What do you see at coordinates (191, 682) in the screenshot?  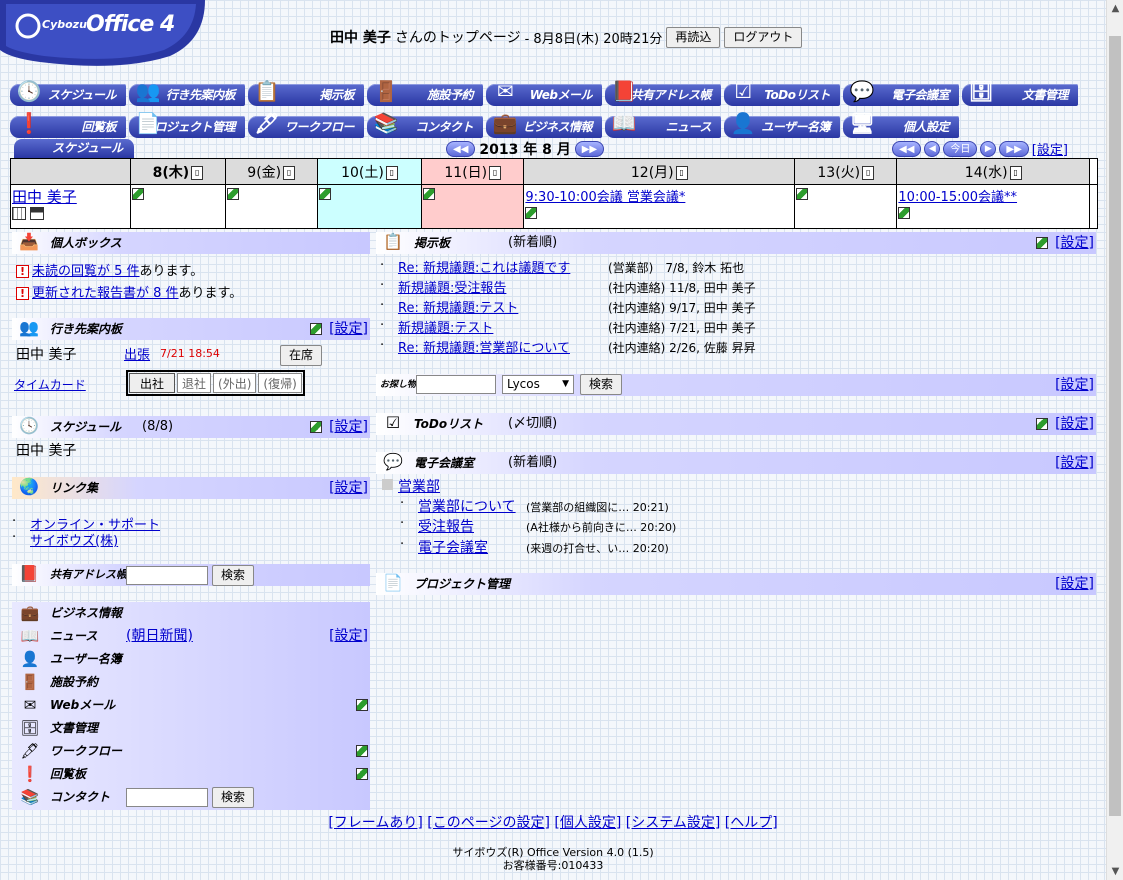 I see `biz-item-facility: 🚪 施設予約` at bounding box center [191, 682].